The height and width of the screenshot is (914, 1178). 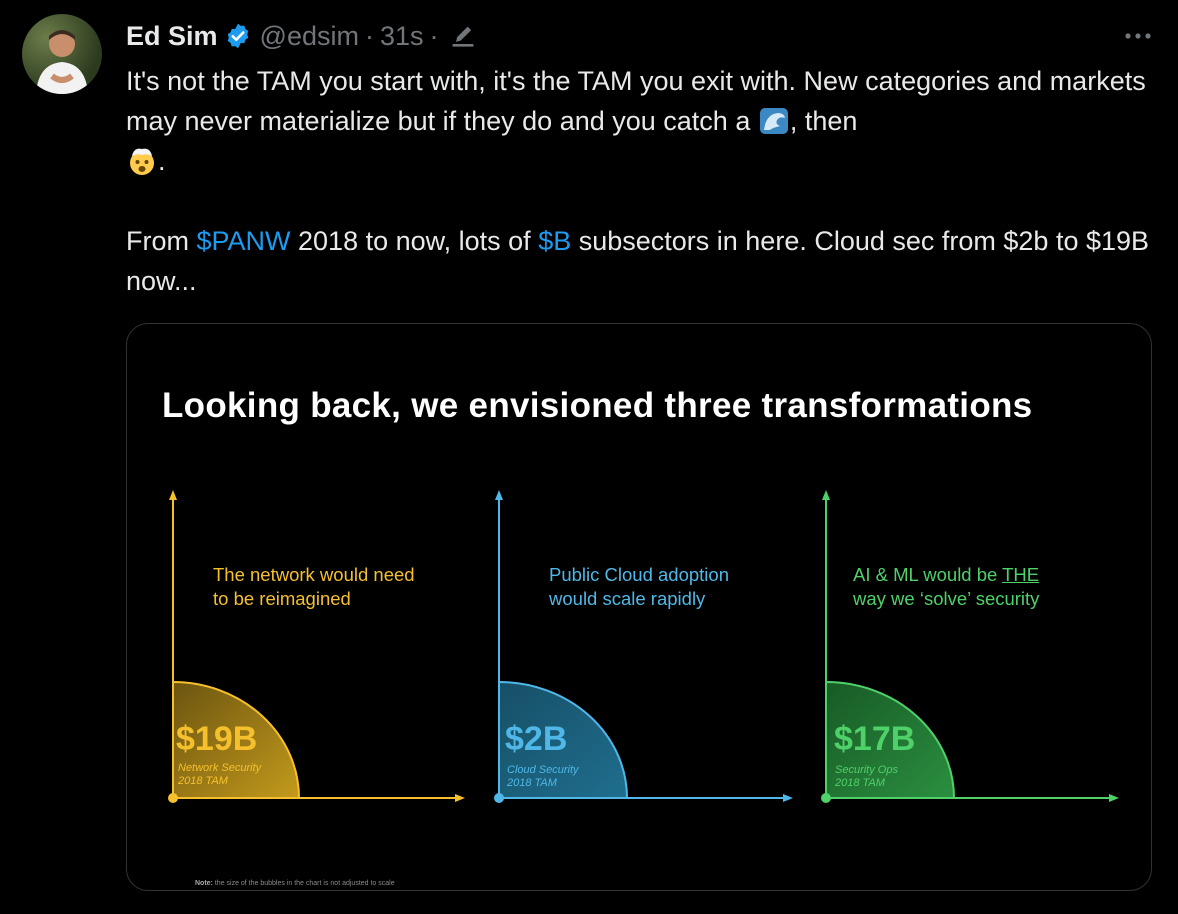 I want to click on avatar-image, so click(x=62, y=62).